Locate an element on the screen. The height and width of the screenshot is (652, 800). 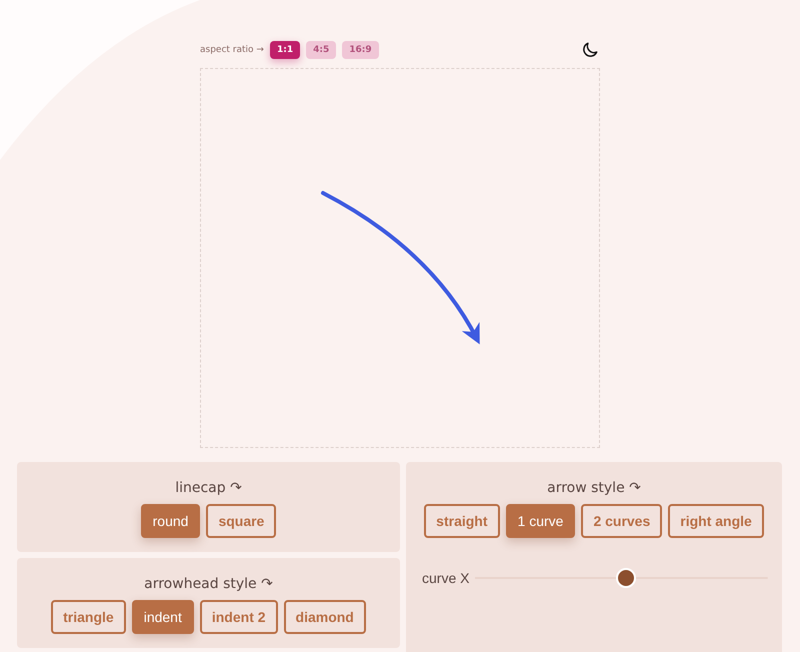
option-button: triangle is located at coordinates (88, 617).